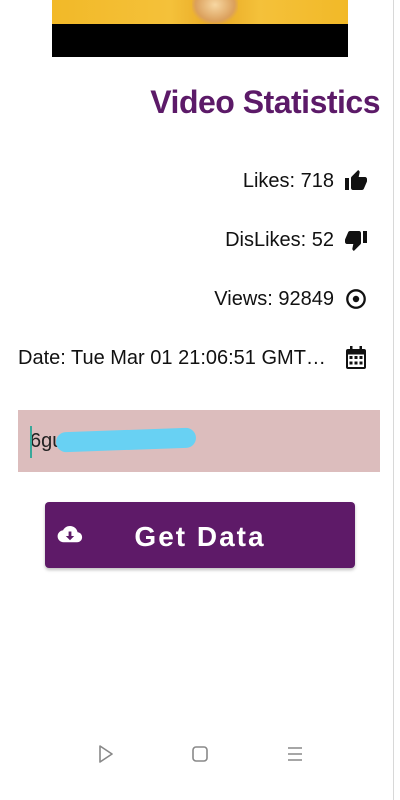 The image size is (400, 800). Describe the element at coordinates (200, 28) in the screenshot. I see `video-thumbnail` at that location.